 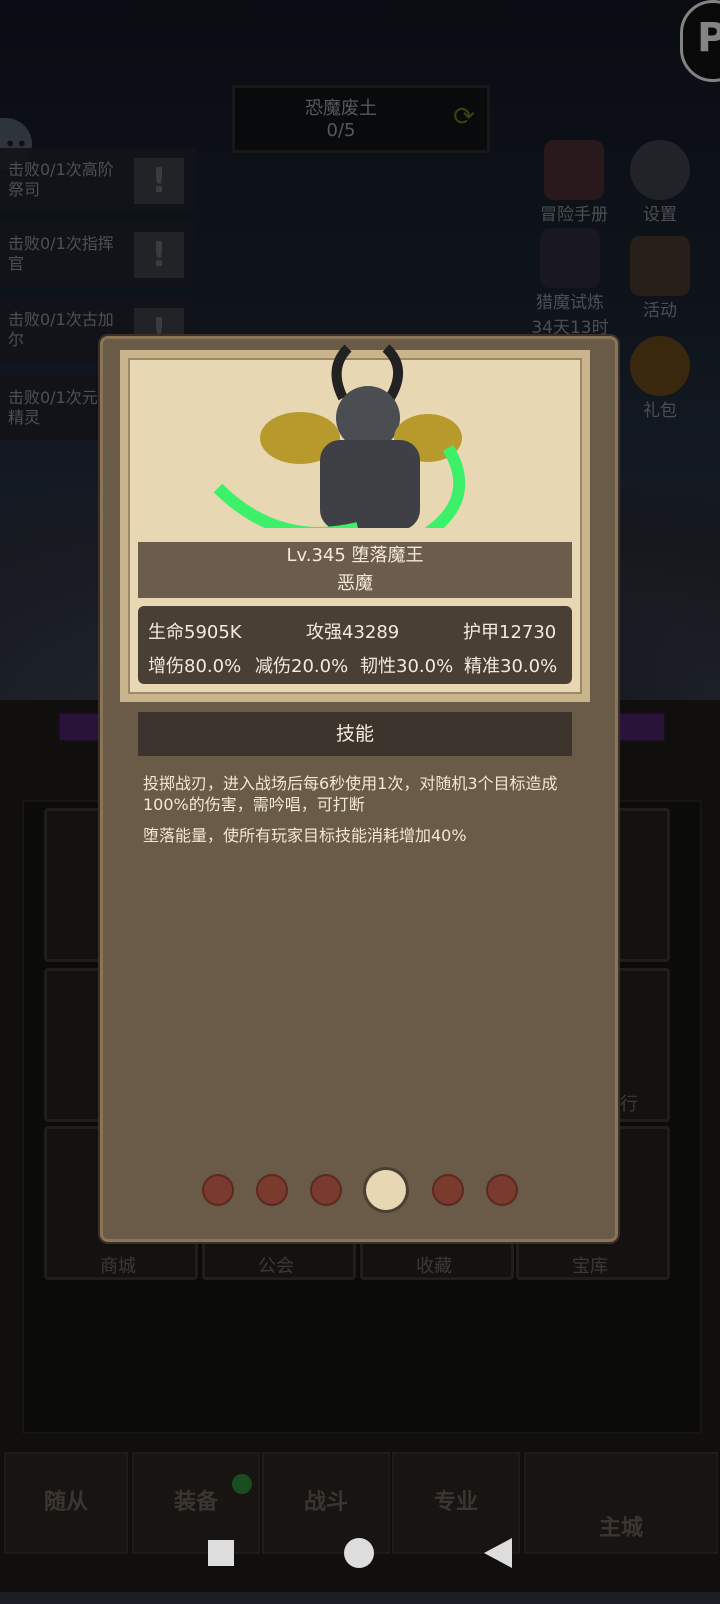 What do you see at coordinates (510, 632) in the screenshot?
I see `stat-armor: 护甲12730` at bounding box center [510, 632].